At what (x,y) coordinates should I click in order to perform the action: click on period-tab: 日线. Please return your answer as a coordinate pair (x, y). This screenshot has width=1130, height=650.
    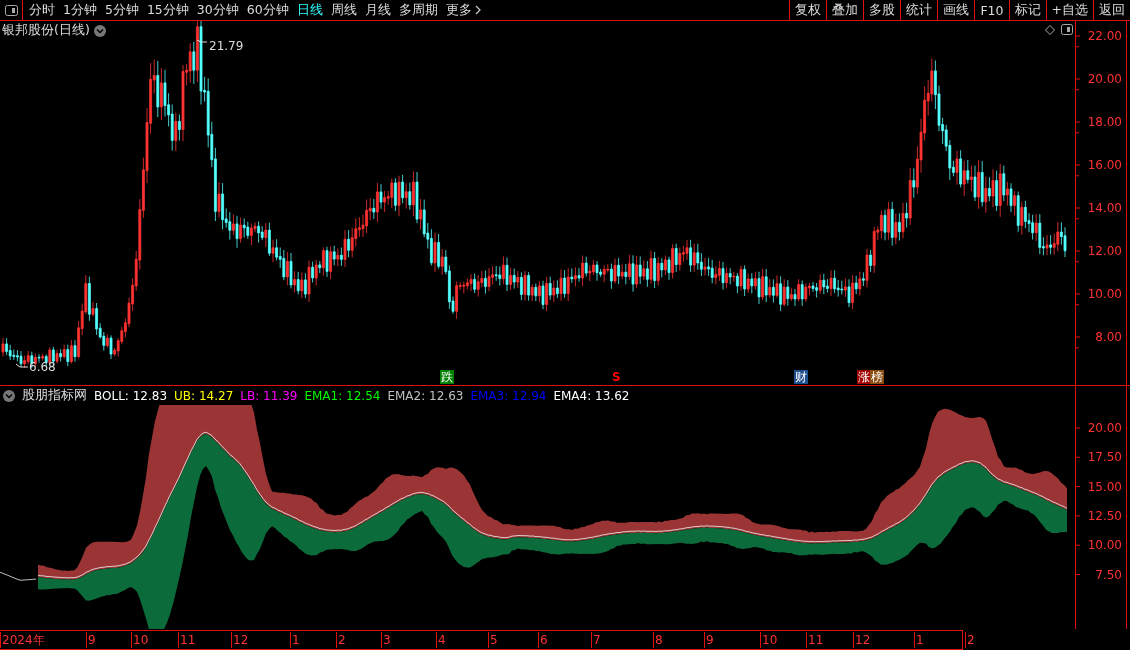
    Looking at the image, I should click on (309, 10).